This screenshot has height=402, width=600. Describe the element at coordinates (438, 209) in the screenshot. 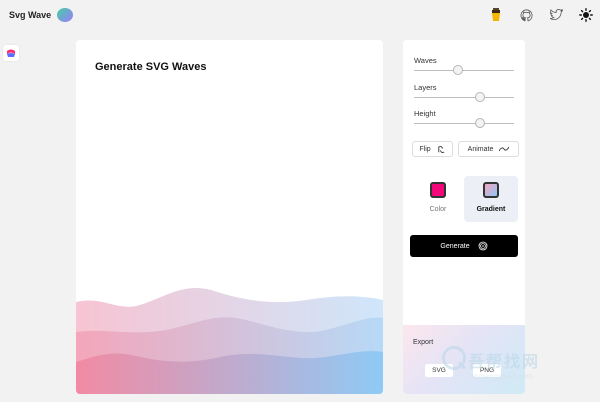

I see `mode-color-label: Color` at that location.